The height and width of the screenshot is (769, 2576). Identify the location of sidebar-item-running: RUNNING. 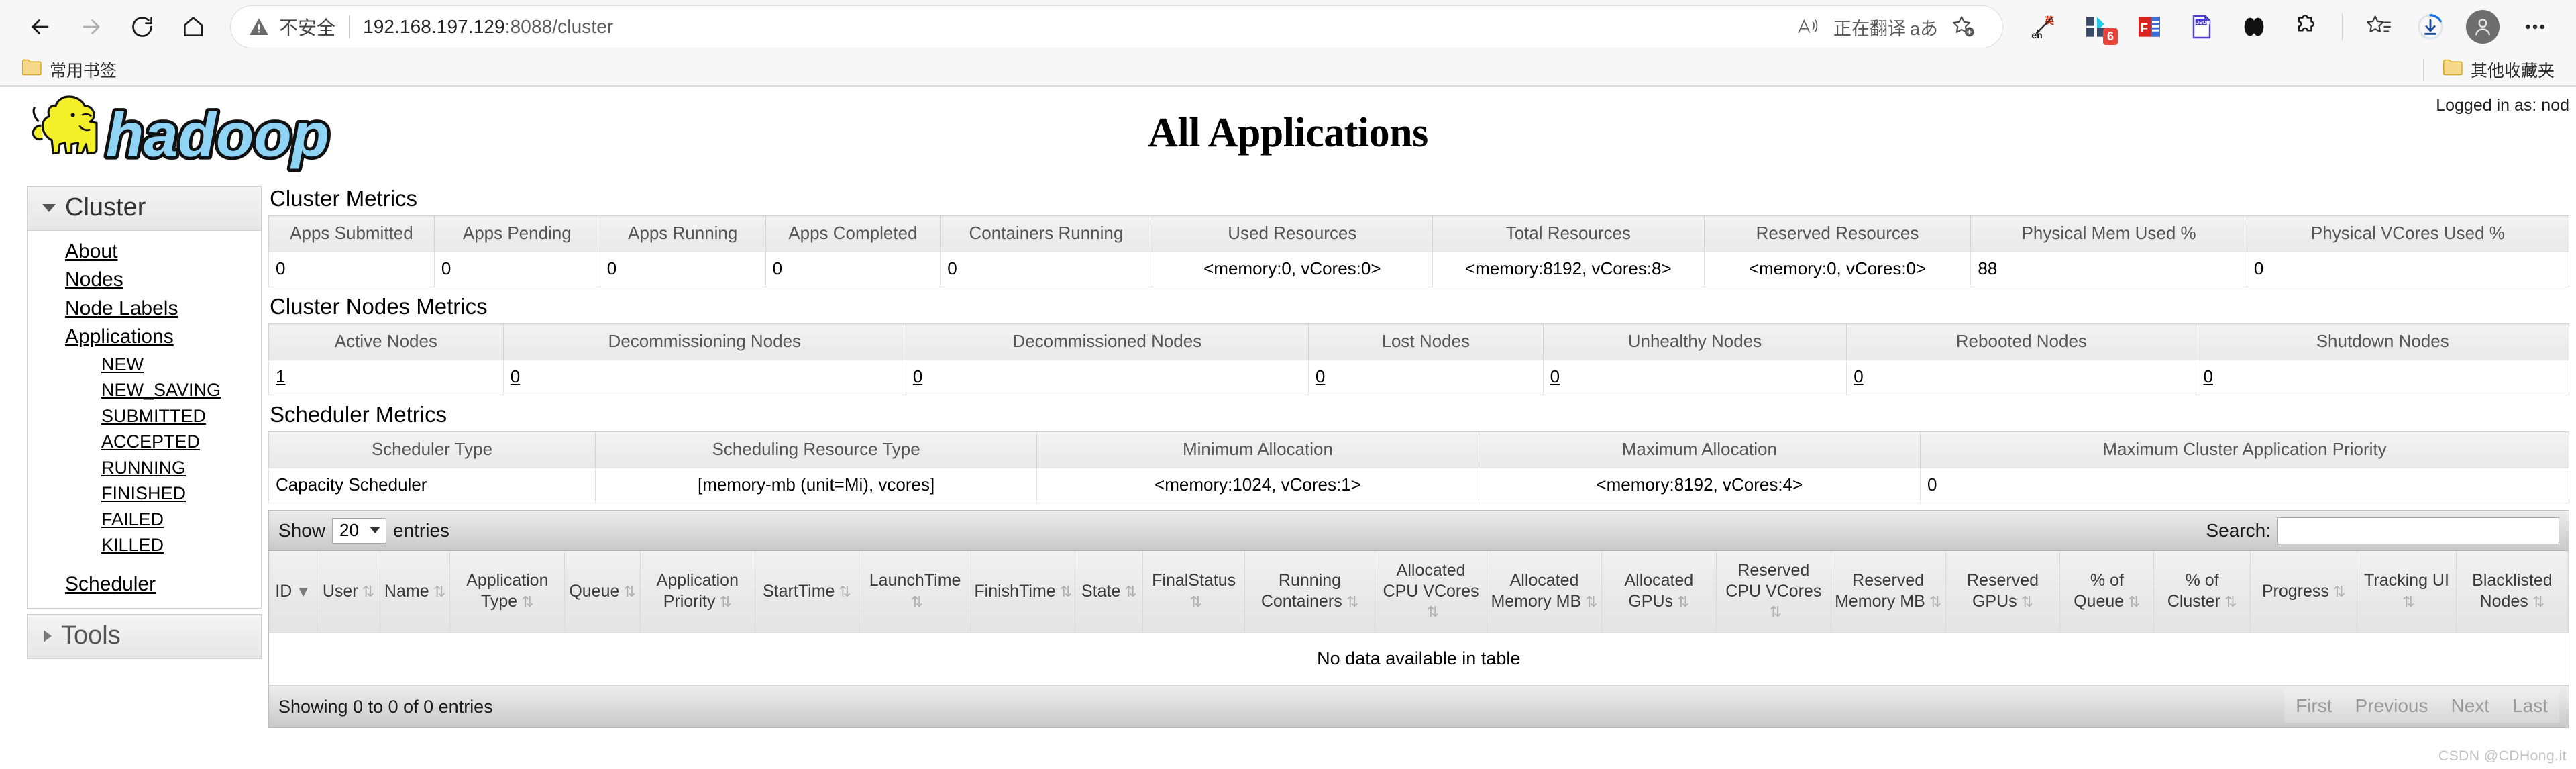
(144, 468).